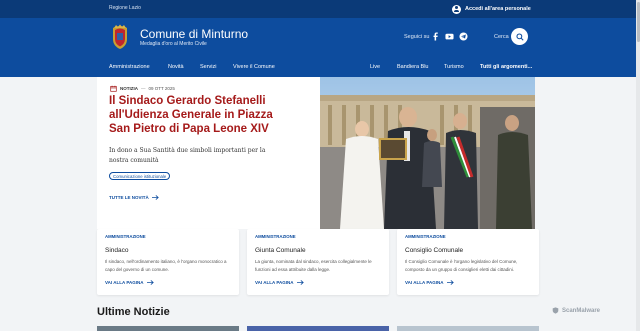  What do you see at coordinates (638, 22) in the screenshot?
I see `scrollbar-thumb` at bounding box center [638, 22].